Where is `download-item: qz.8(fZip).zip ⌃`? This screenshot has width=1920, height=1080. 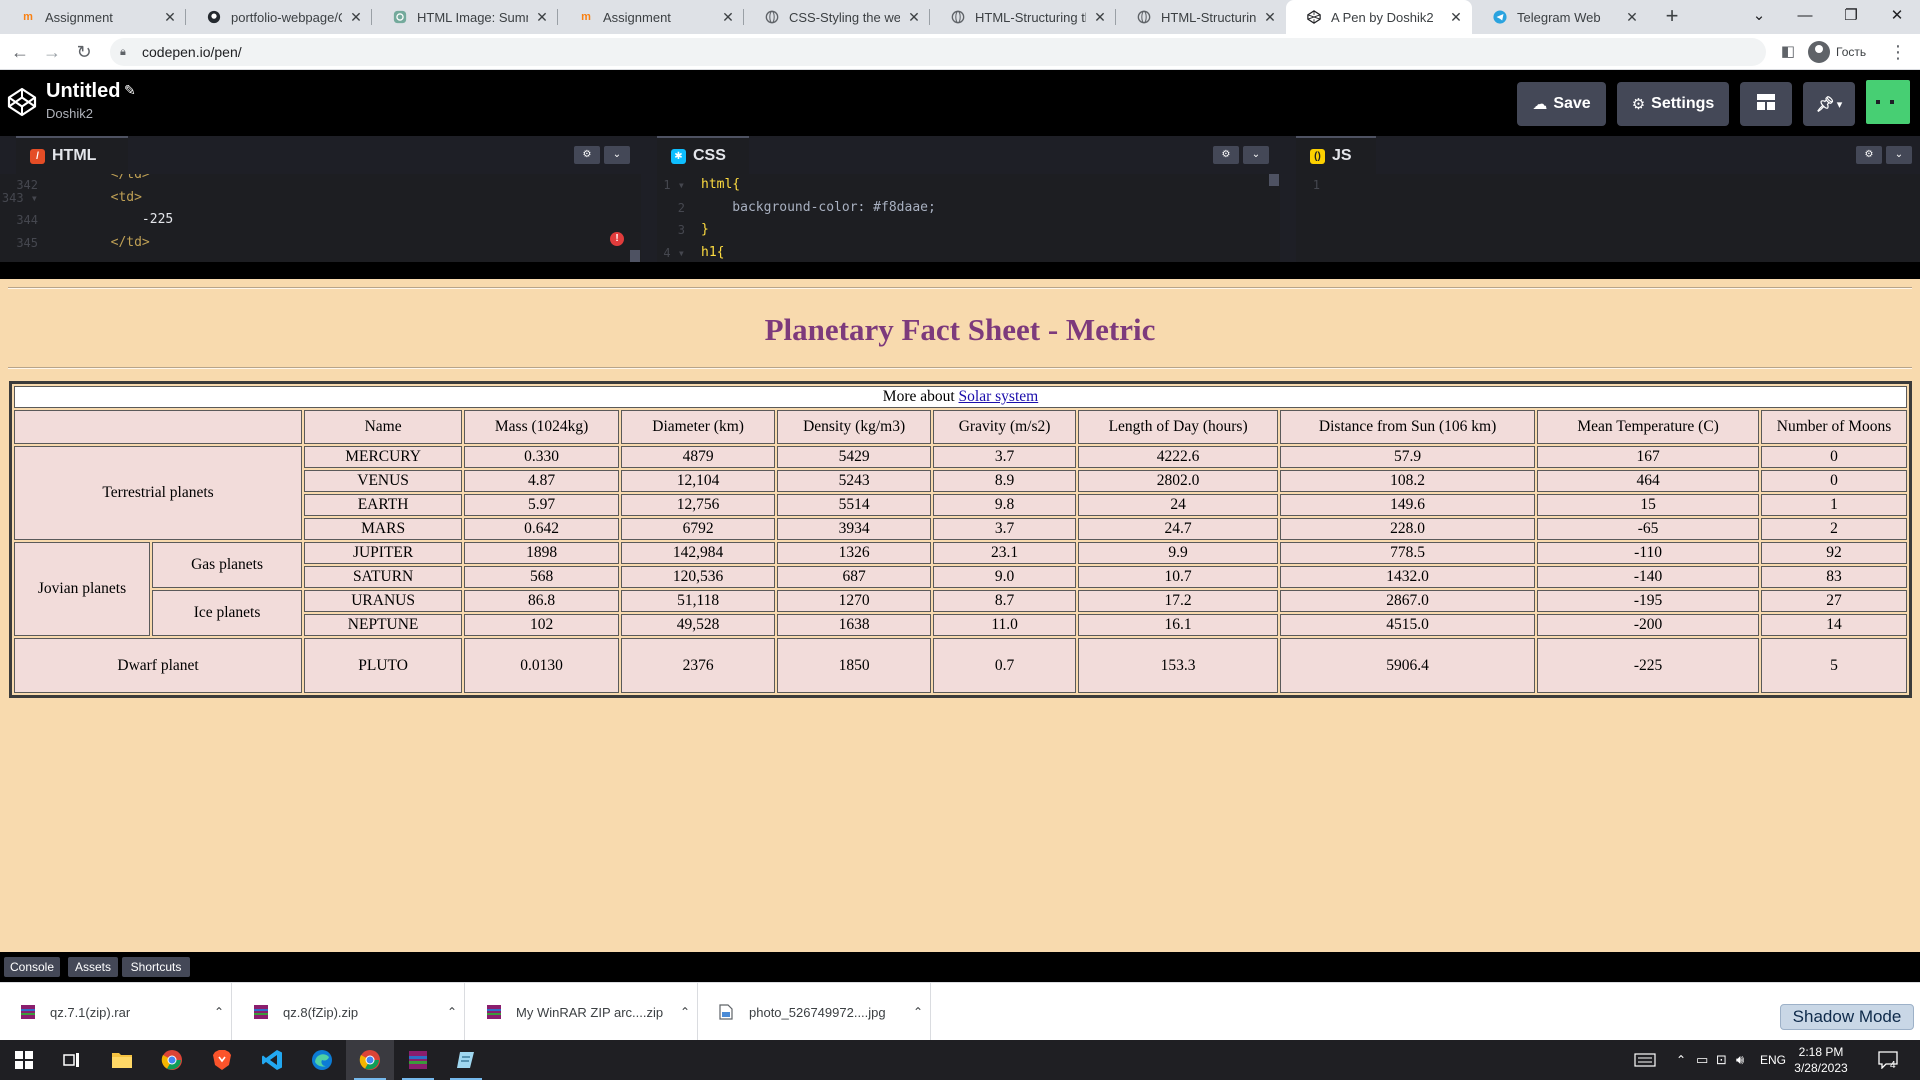
download-item: qz.8(fZip).zip ⌃ is located at coordinates (349, 1012).